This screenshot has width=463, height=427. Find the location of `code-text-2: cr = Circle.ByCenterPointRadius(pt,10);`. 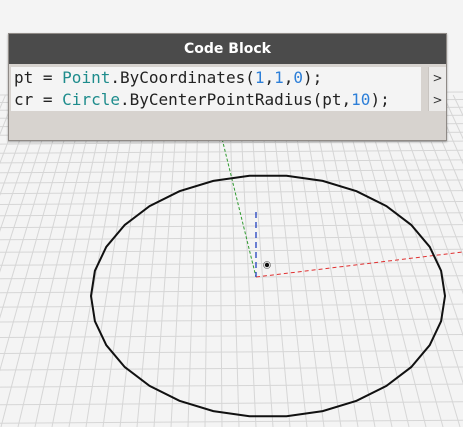

code-text-2: cr = Circle.ByCenterPointRadius(pt,10); is located at coordinates (216, 100).